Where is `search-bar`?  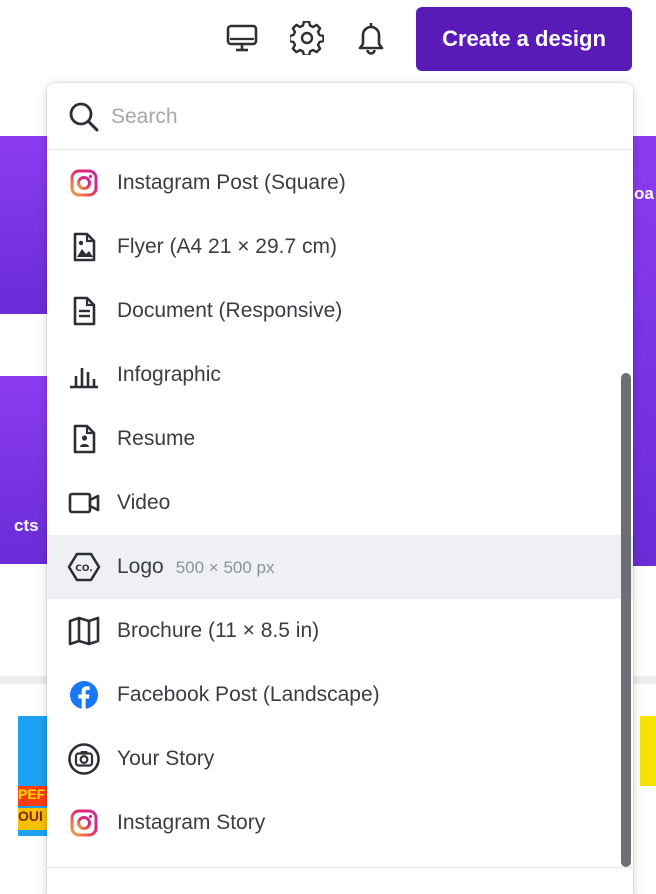
search-bar is located at coordinates (340, 116).